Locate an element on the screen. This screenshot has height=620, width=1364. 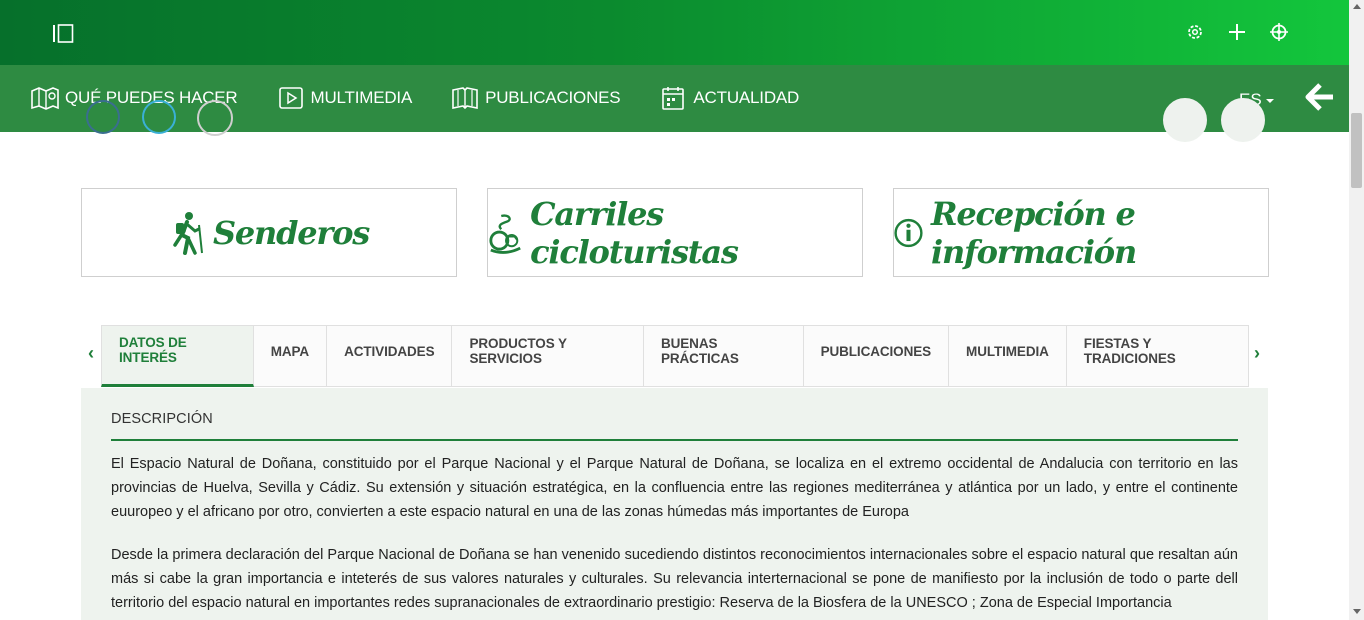
back-arrow-icon is located at coordinates (1320, 97).